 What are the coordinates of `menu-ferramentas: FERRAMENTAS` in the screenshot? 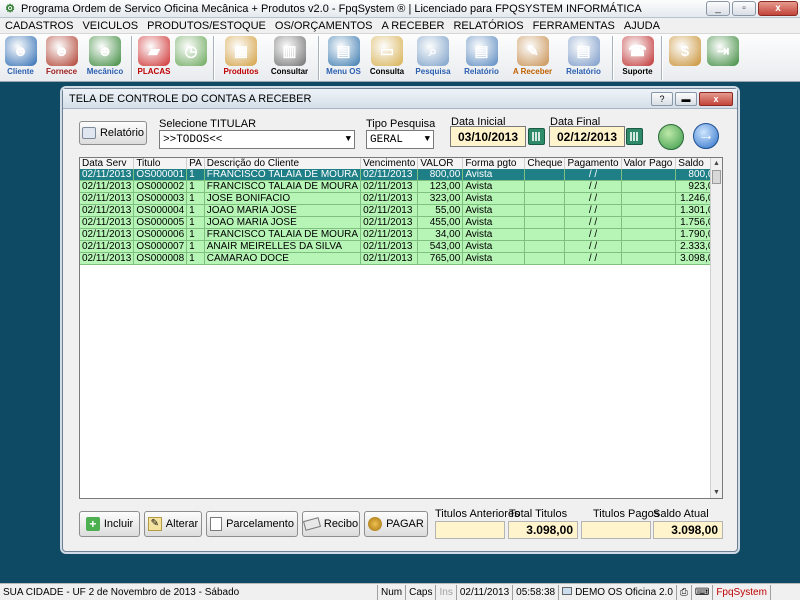 It's located at (573, 26).